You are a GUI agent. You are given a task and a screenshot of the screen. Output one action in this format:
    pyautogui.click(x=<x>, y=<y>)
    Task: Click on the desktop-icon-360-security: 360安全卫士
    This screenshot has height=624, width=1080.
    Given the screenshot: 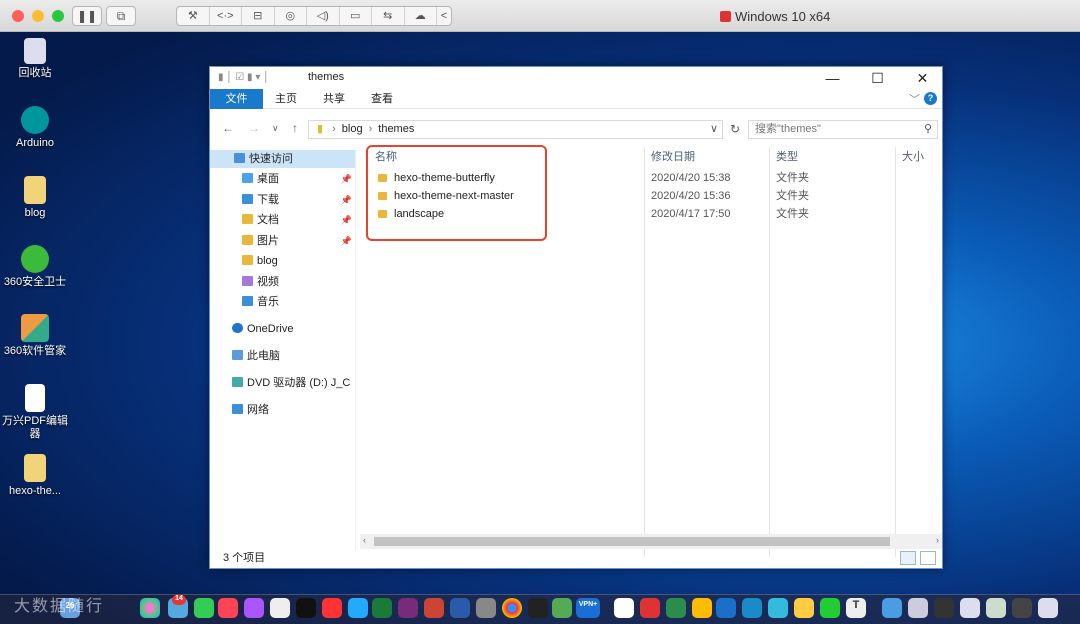 What is the action you would take?
    pyautogui.click(x=35, y=267)
    